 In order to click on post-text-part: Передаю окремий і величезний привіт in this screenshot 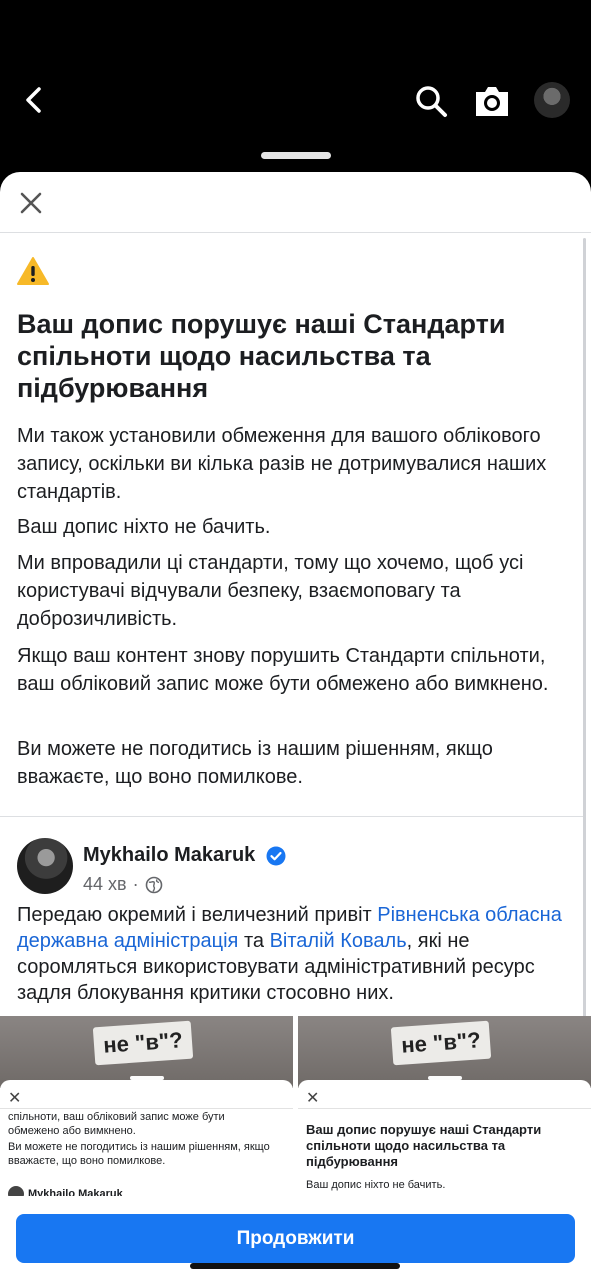, I will do `click(197, 915)`.